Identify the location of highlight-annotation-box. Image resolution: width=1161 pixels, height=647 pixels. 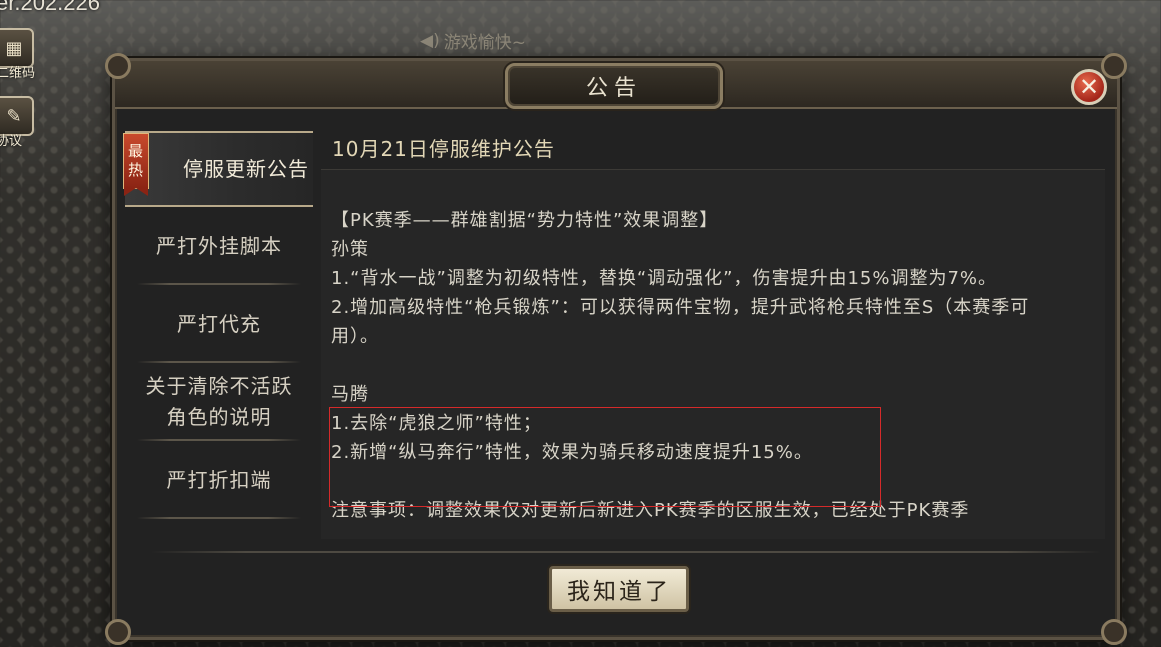
(605, 457).